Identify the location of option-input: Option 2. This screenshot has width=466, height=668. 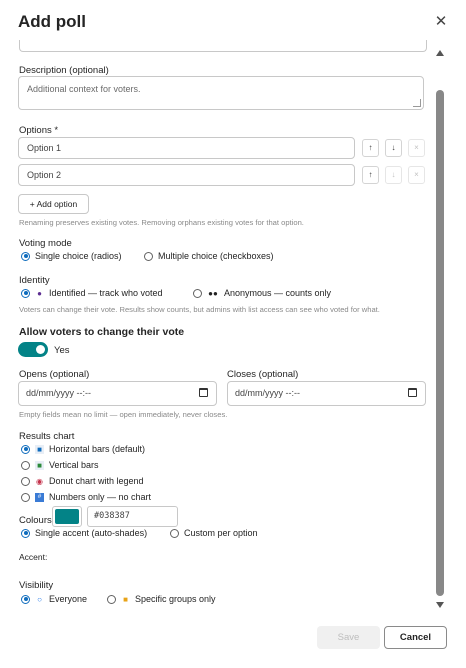
(186, 175).